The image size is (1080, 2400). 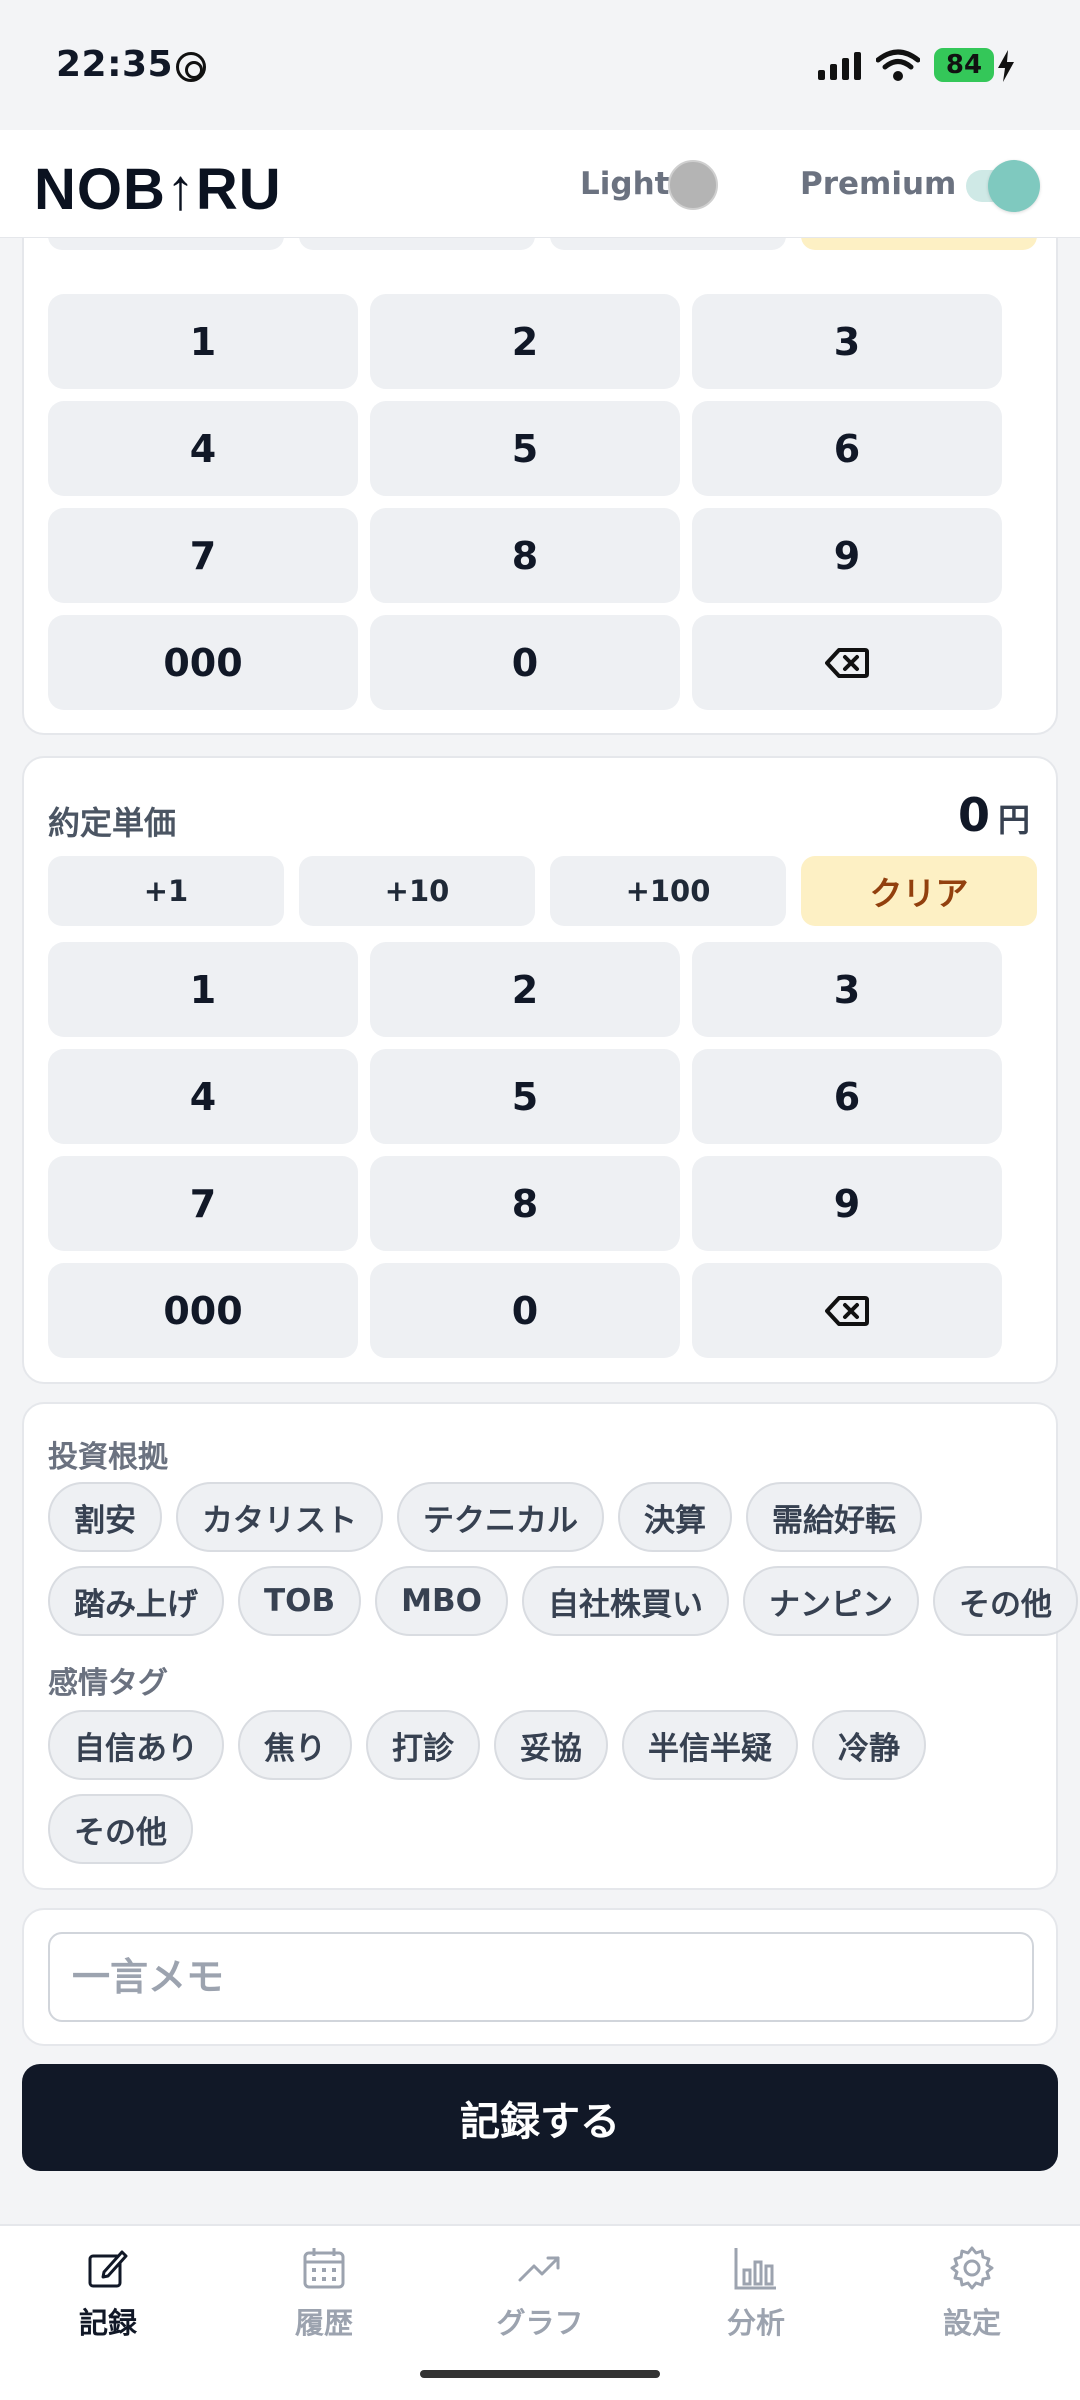 What do you see at coordinates (158, 189) in the screenshot?
I see `app-logo: NOB↑RU` at bounding box center [158, 189].